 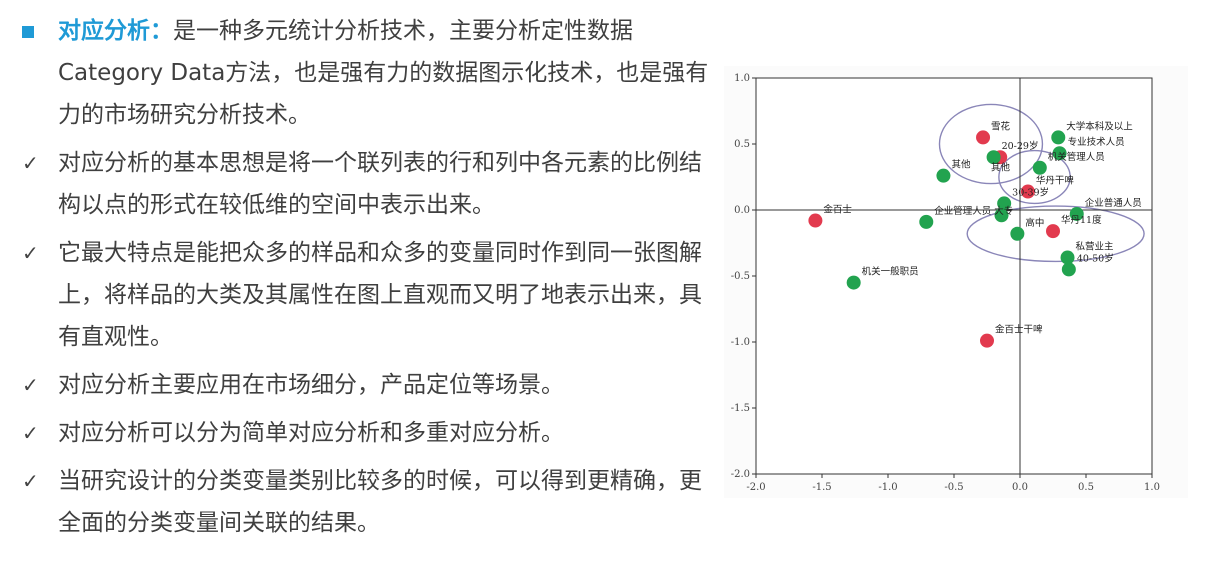 I want to click on point-label: 华丹干啤, so click(x=1055, y=181).